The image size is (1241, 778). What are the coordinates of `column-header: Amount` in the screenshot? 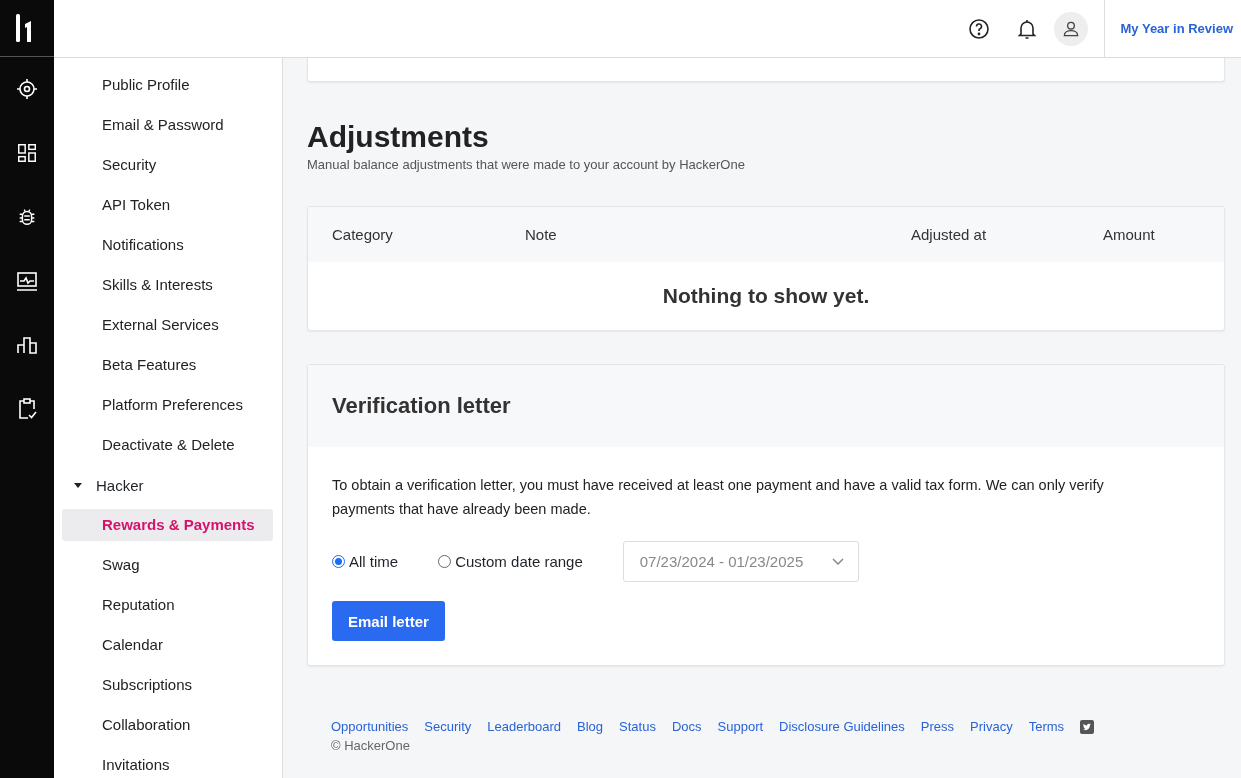 It's located at (1129, 234).